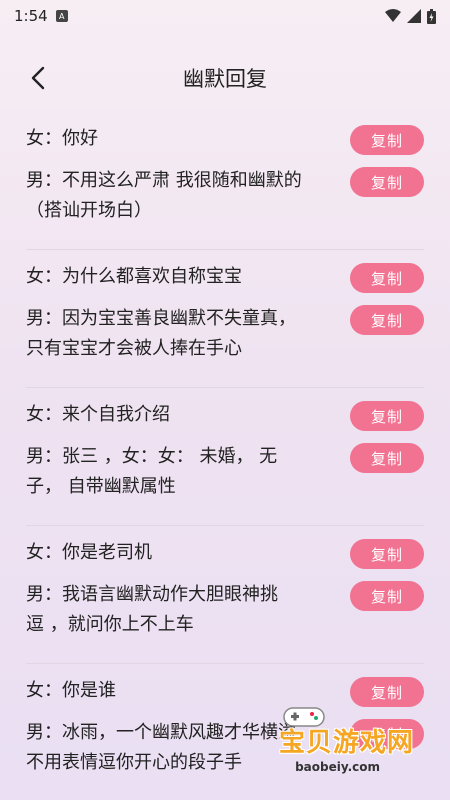 This screenshot has width=450, height=800. Describe the element at coordinates (71, 690) in the screenshot. I see `question-text: 女：你是谁` at that location.